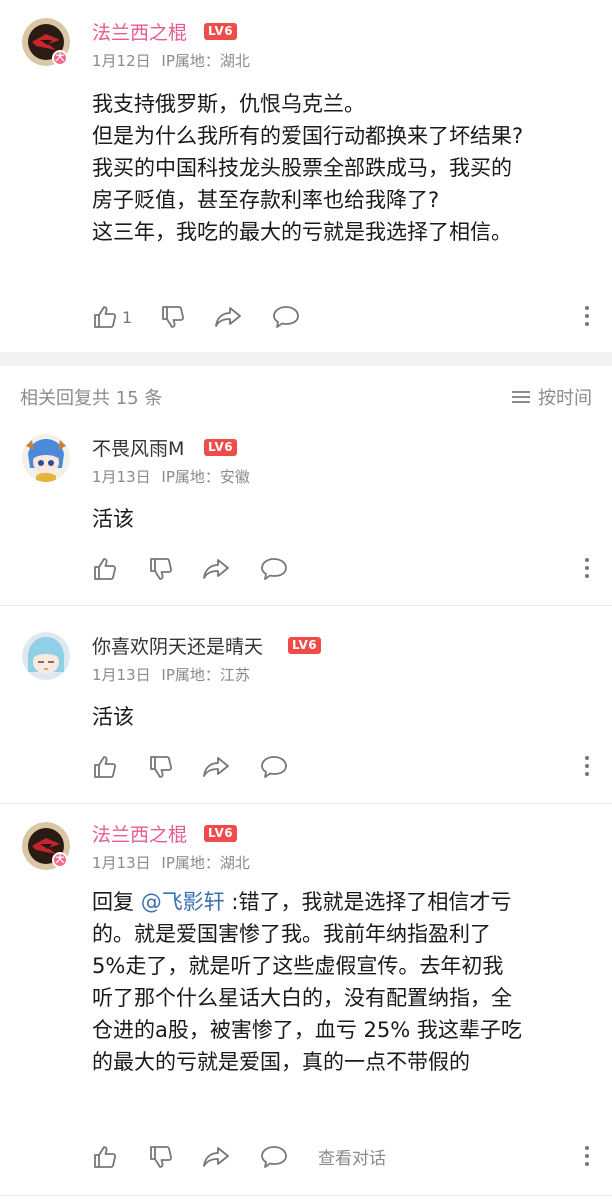  Describe the element at coordinates (302, 232) in the screenshot. I see `post-line: 这三年，我吃的最大的亏就是我选择了相信。` at that location.